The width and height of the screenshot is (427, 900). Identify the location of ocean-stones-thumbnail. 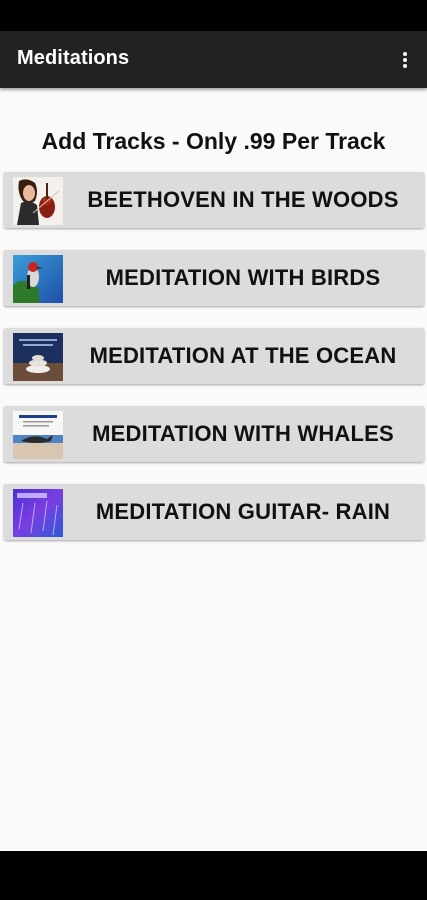
(38, 357).